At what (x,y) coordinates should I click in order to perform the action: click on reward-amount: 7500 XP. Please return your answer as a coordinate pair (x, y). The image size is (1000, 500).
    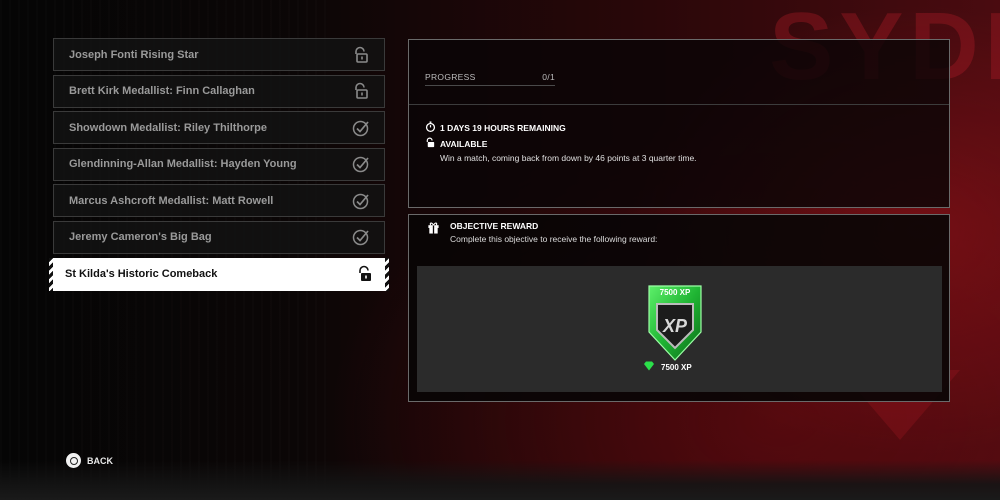
    Looking at the image, I should click on (676, 367).